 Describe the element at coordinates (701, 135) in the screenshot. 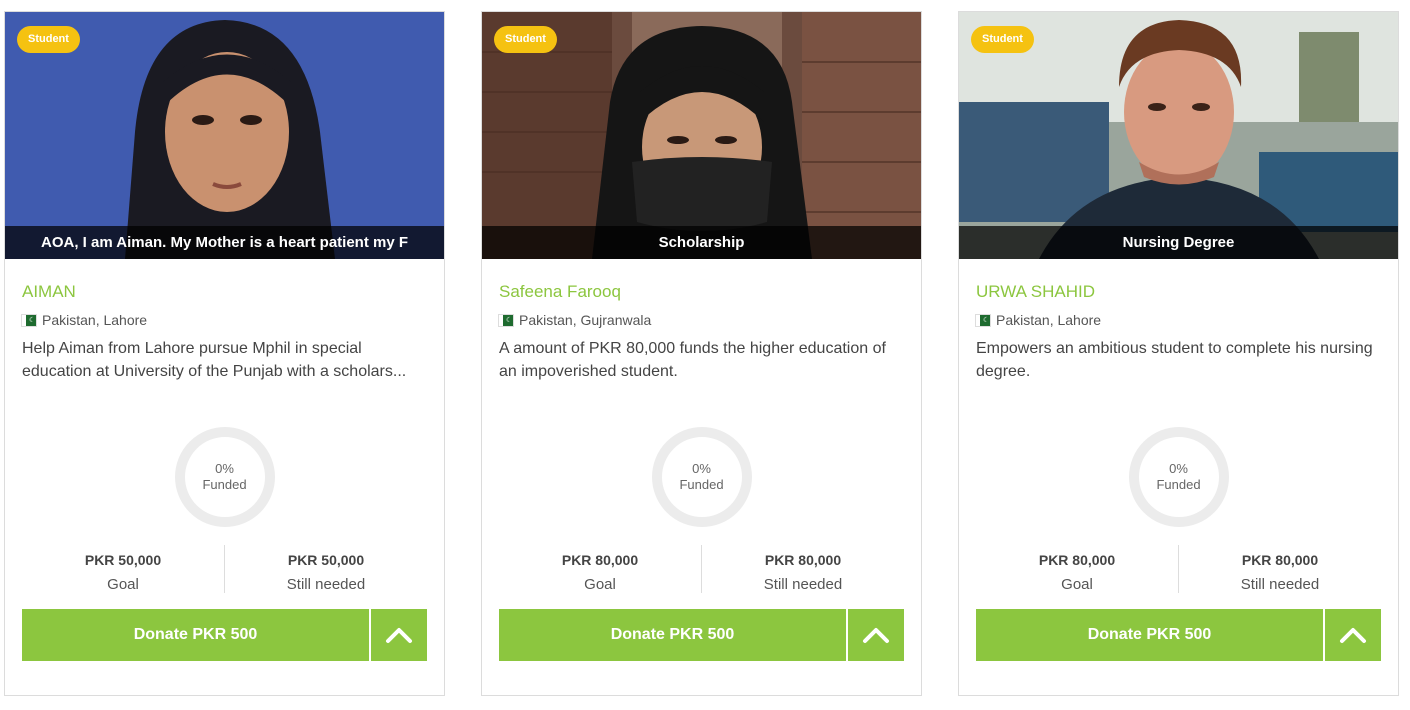

I see `campaign-photo: Student Scholarship` at that location.